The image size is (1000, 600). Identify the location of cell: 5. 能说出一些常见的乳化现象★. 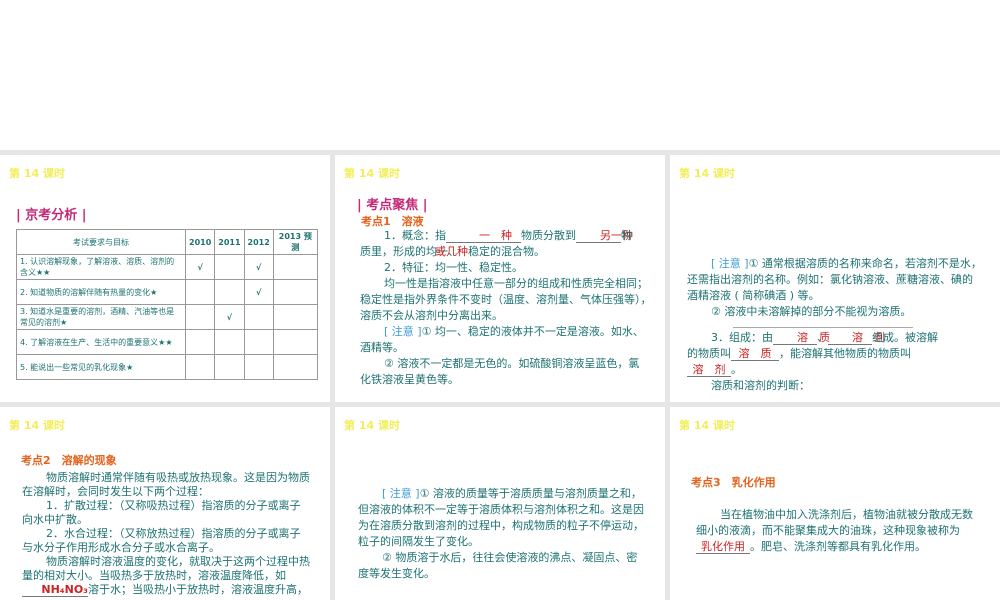
(101, 367).